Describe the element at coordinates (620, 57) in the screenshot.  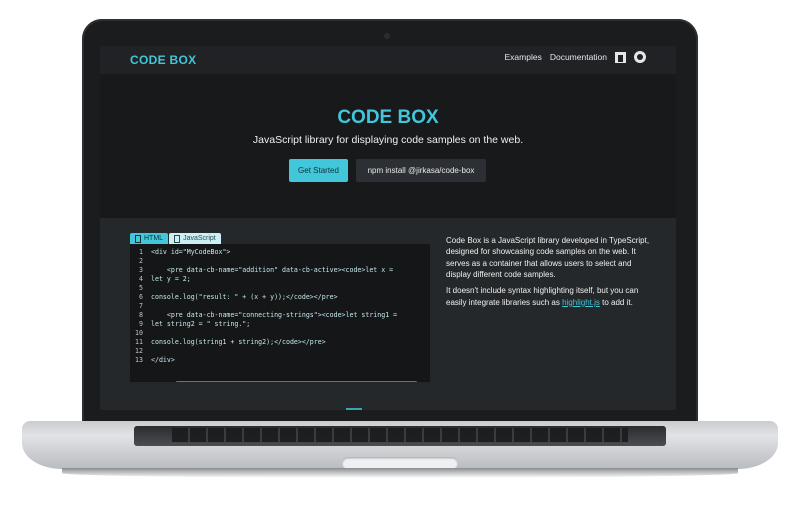
I see `npm-icon` at that location.